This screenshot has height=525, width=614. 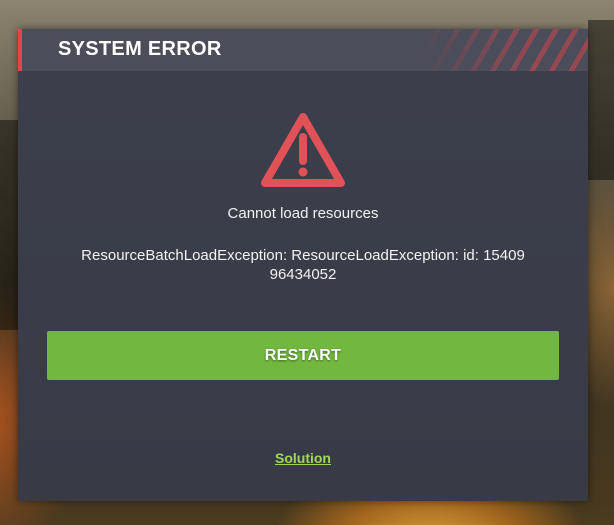 What do you see at coordinates (303, 213) in the screenshot?
I see `error-message: Cannot load resources` at bounding box center [303, 213].